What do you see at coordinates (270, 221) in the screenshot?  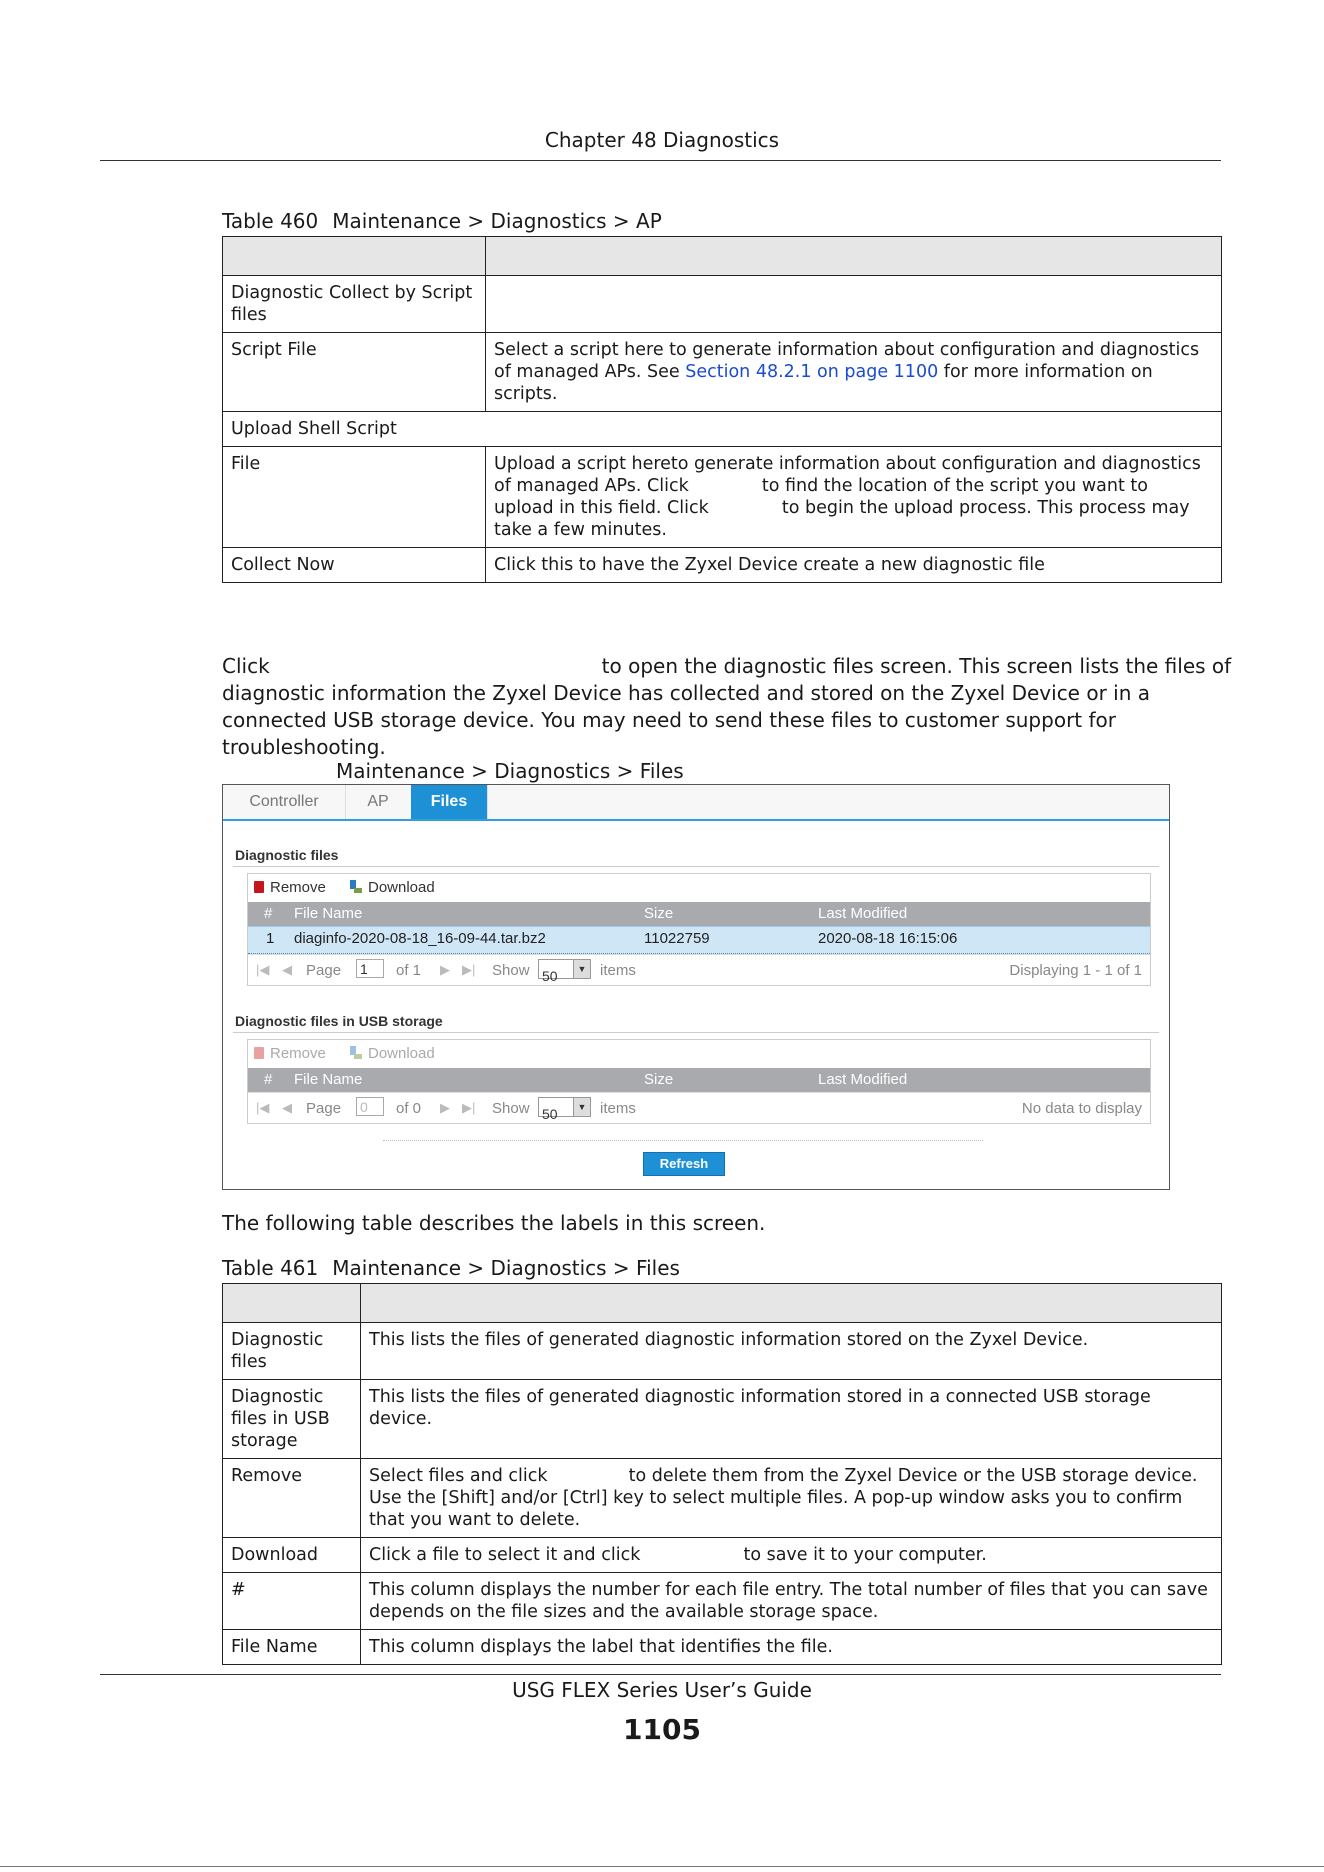 I see `table-caption-number: Table 460` at bounding box center [270, 221].